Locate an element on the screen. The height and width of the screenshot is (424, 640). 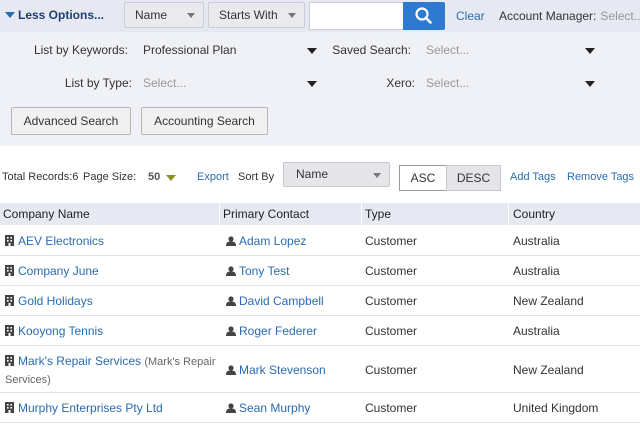
company-name-link: Company June is located at coordinates (52, 271).